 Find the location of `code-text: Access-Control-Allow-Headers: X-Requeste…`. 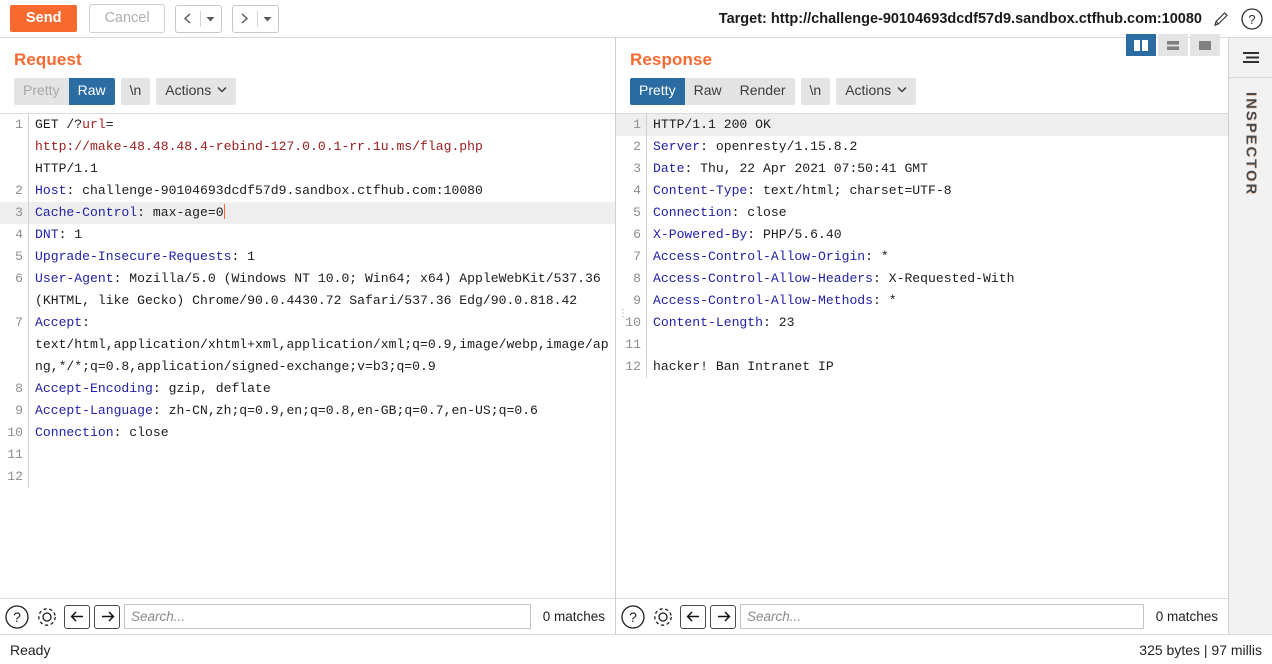

code-text: Access-Control-Allow-Headers: X-Requeste… is located at coordinates (937, 279).